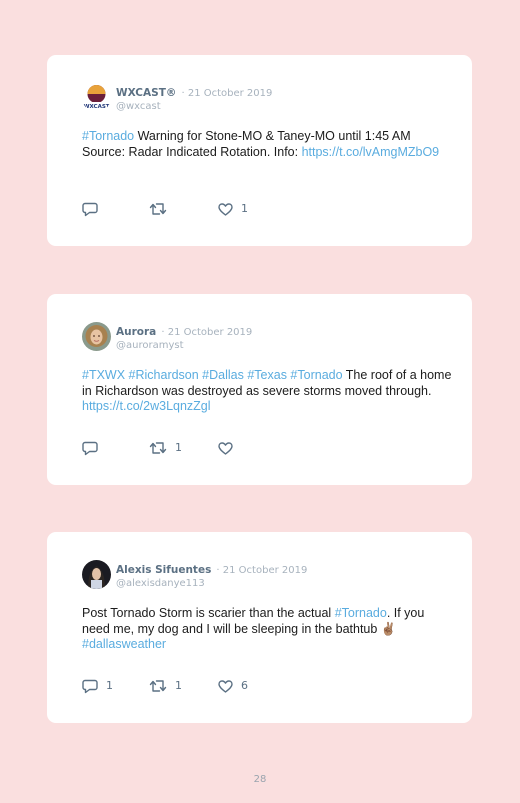 This screenshot has height=803, width=520. What do you see at coordinates (260, 779) in the screenshot?
I see `page-number: 28` at bounding box center [260, 779].